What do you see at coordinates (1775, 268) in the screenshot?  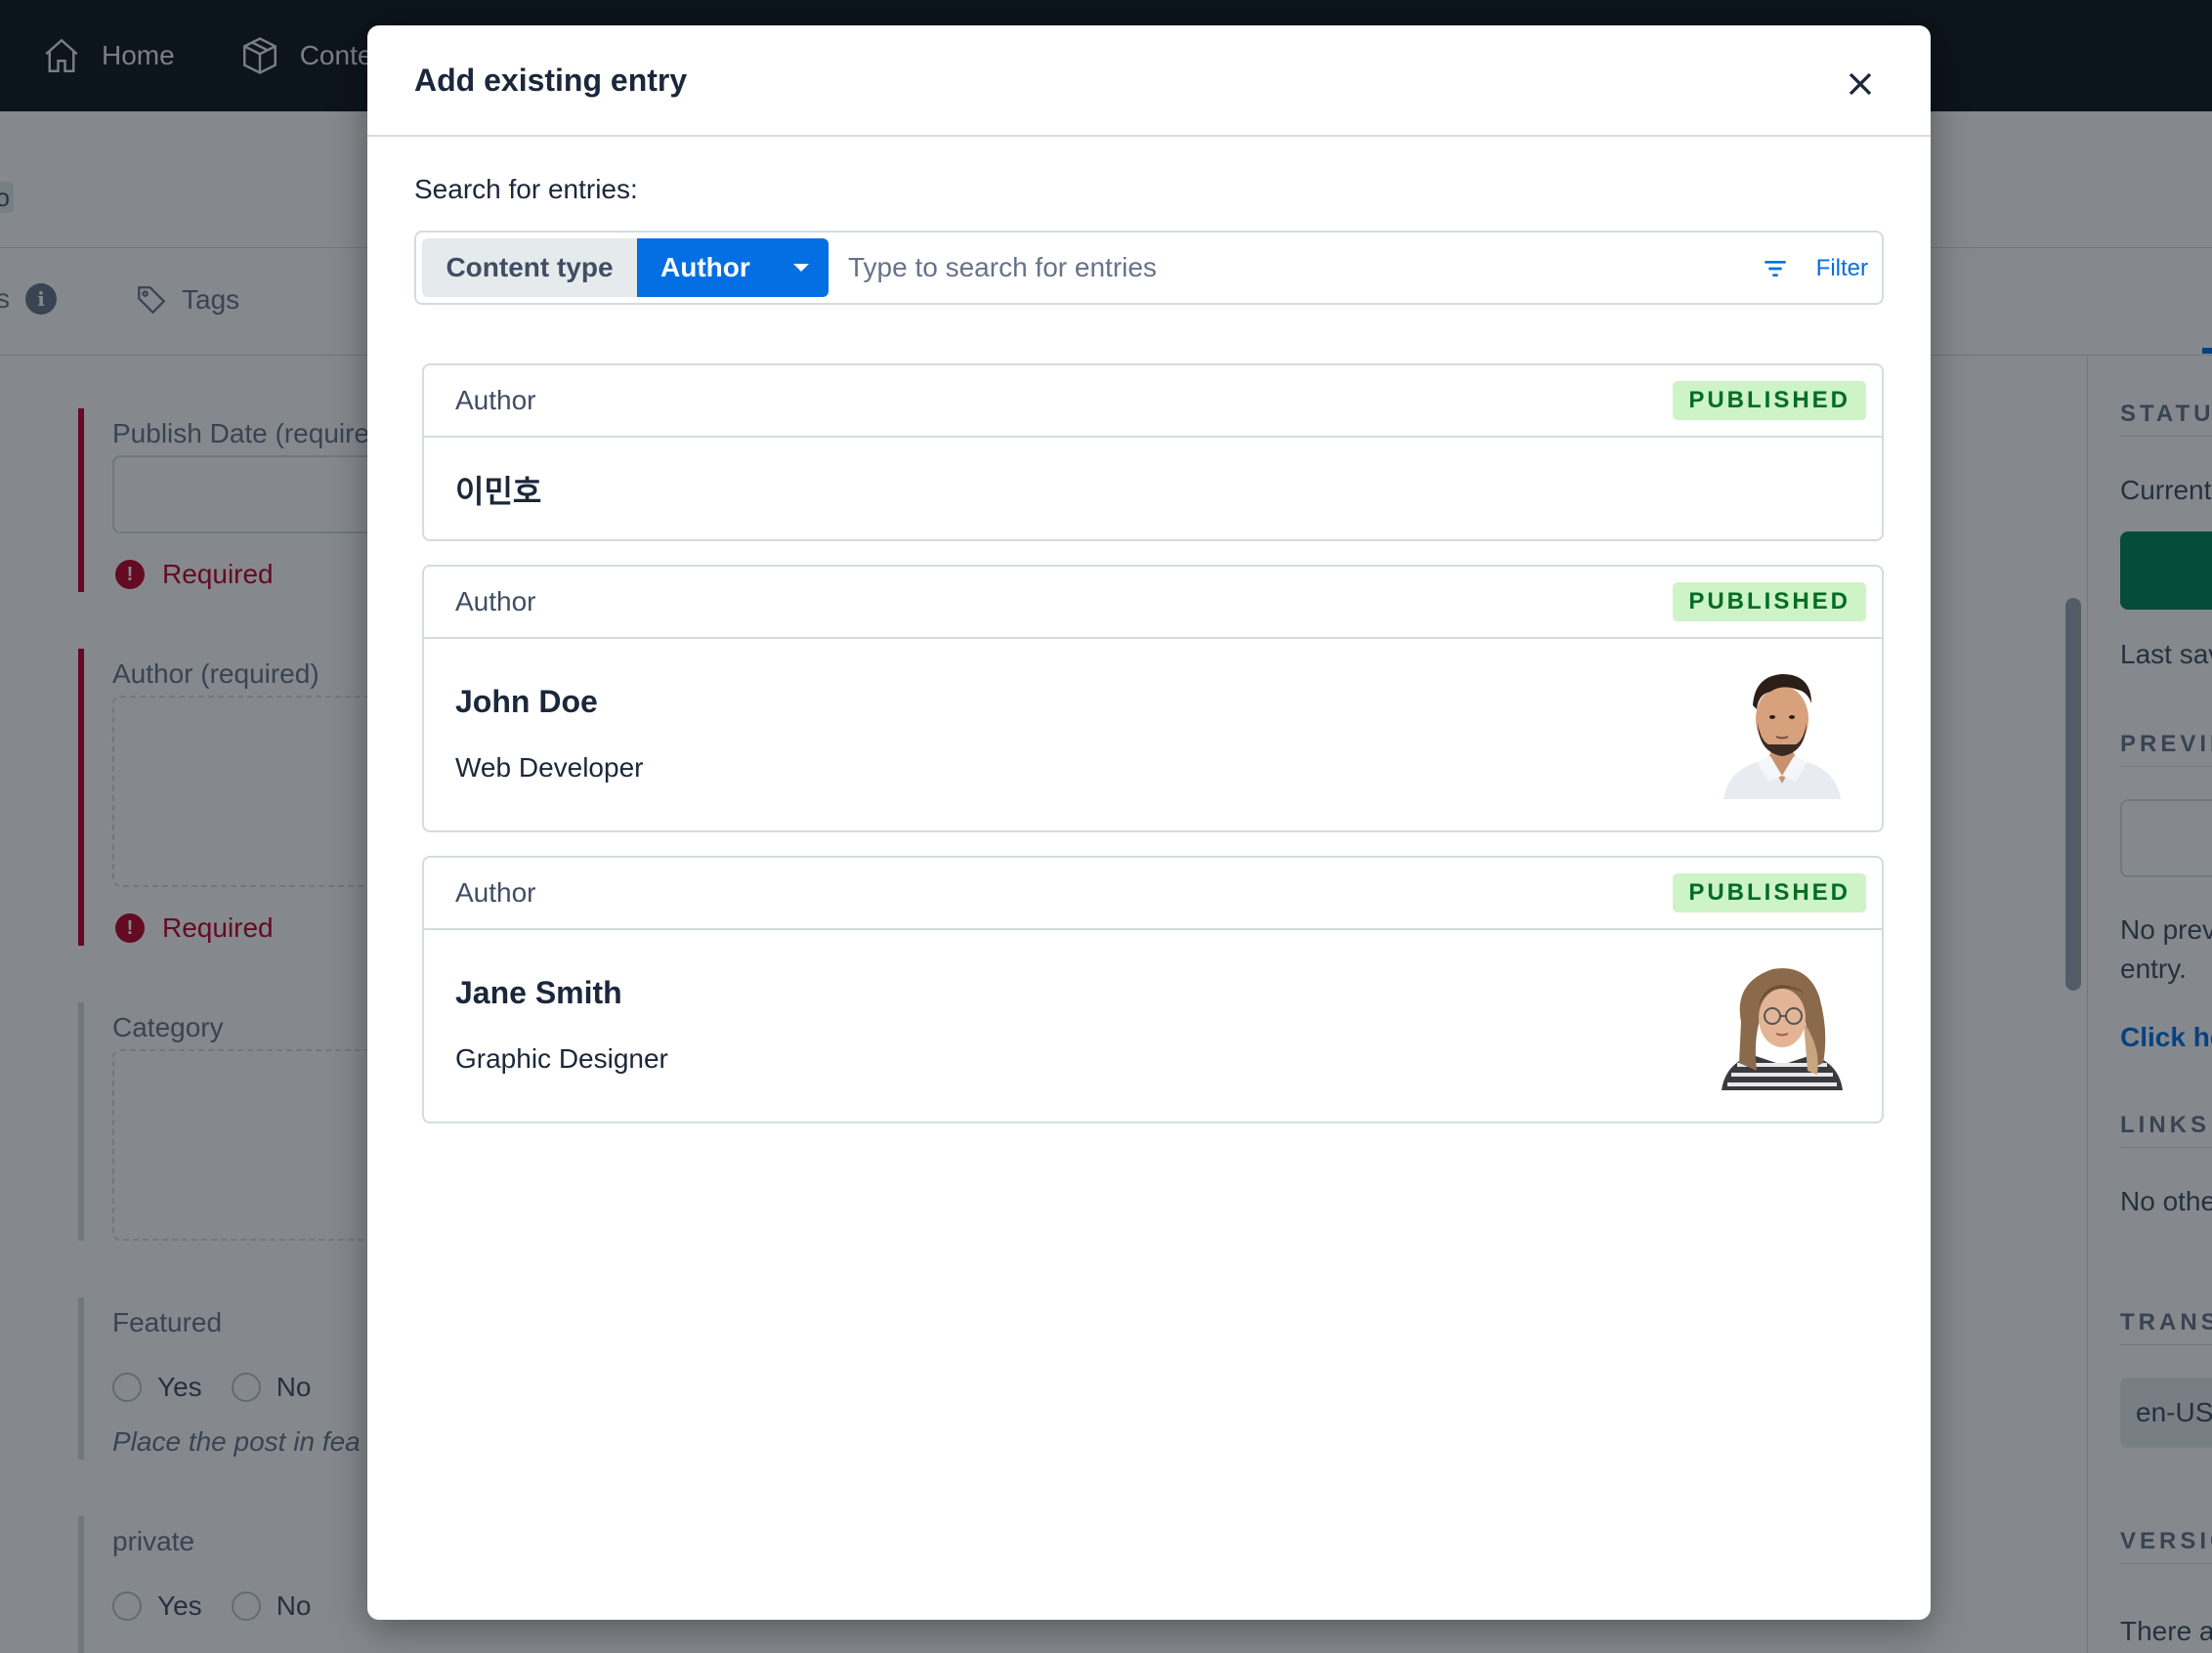 I see `filter-icon` at bounding box center [1775, 268].